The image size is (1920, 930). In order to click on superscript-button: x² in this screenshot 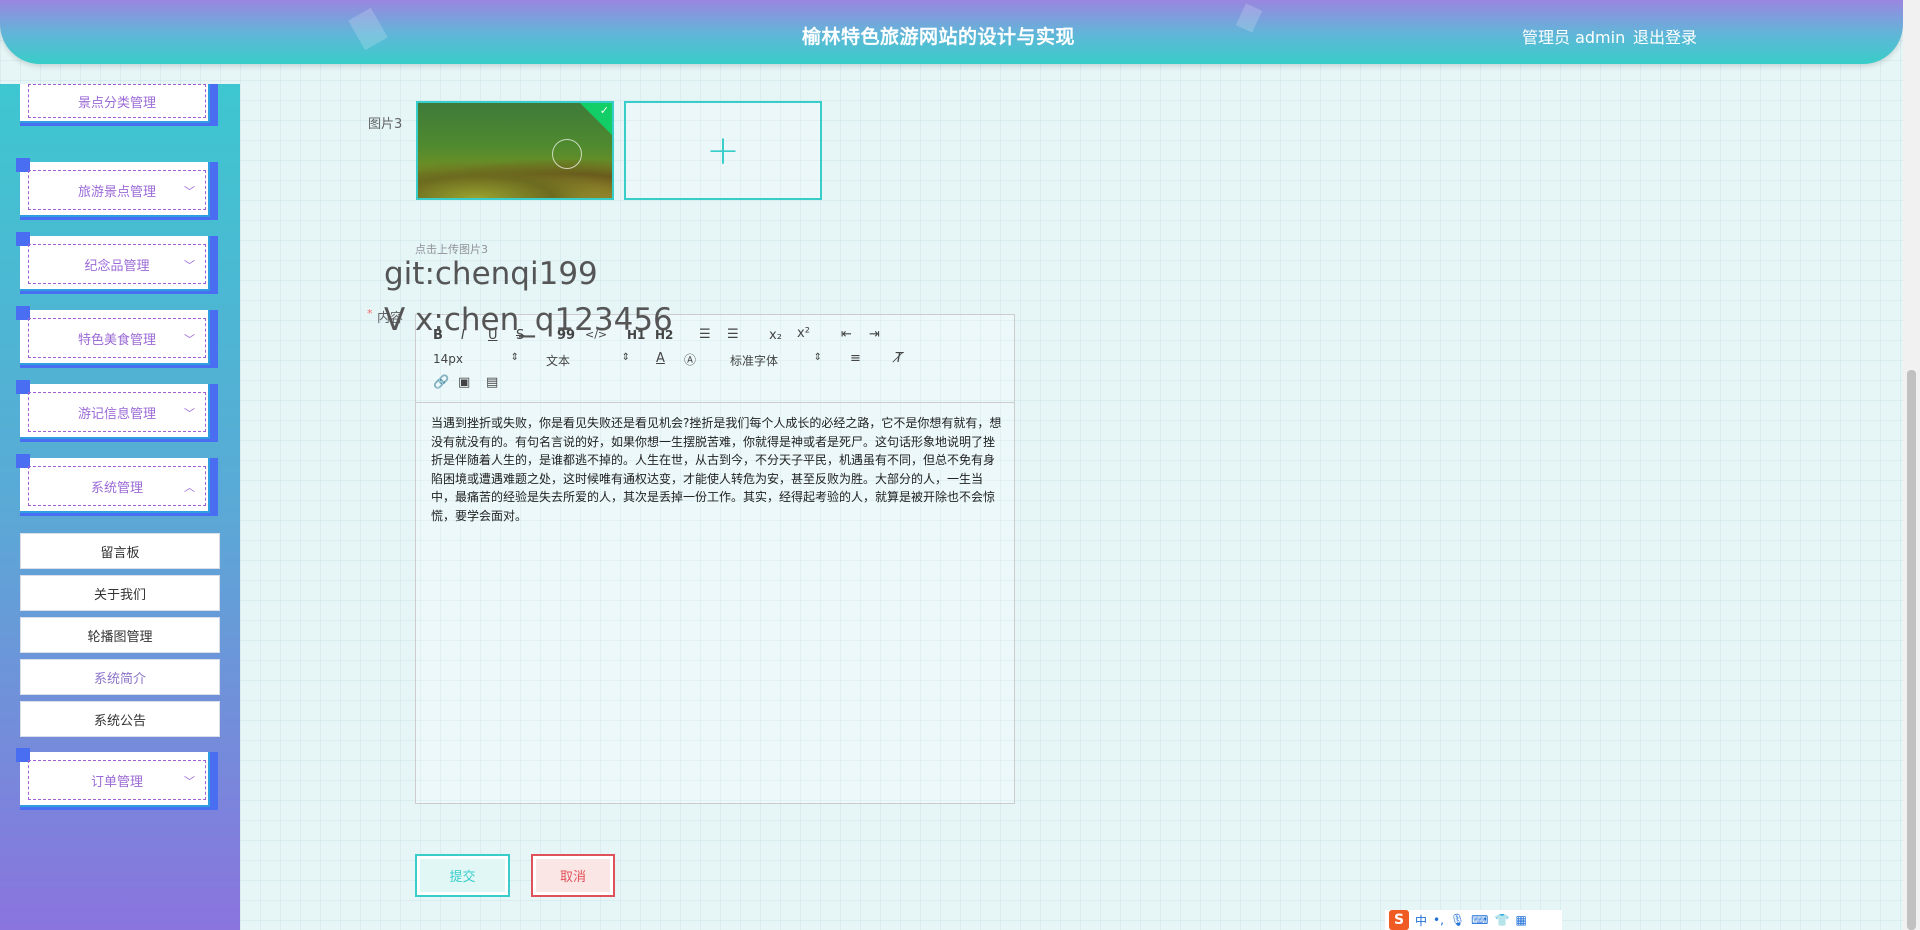, I will do `click(803, 333)`.